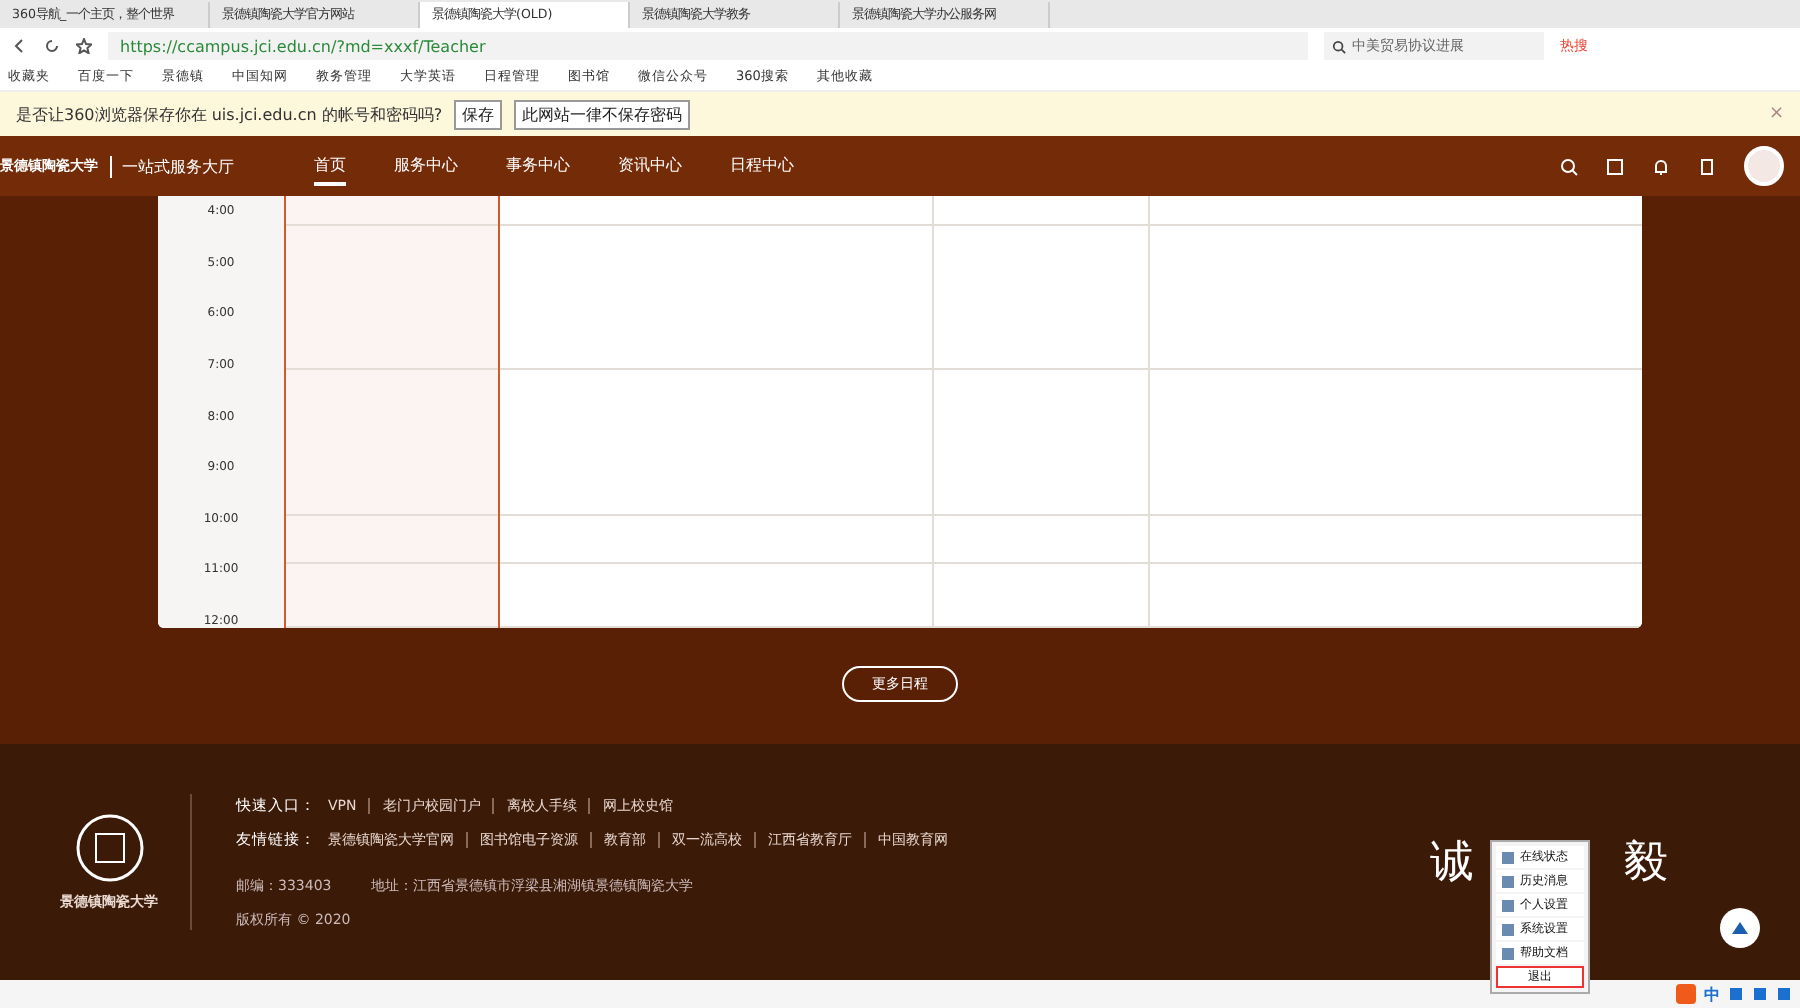  I want to click on ime-mode: 中, so click(1712, 994).